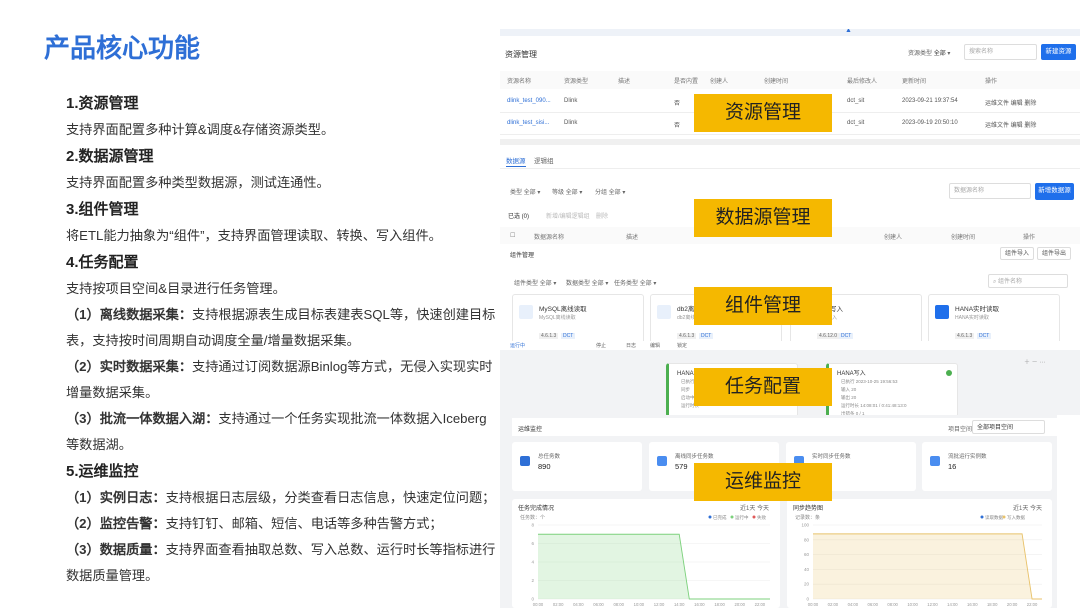 Image resolution: width=1080 pixels, height=608 pixels. I want to click on x-tick-label: 22:00, so click(760, 604).